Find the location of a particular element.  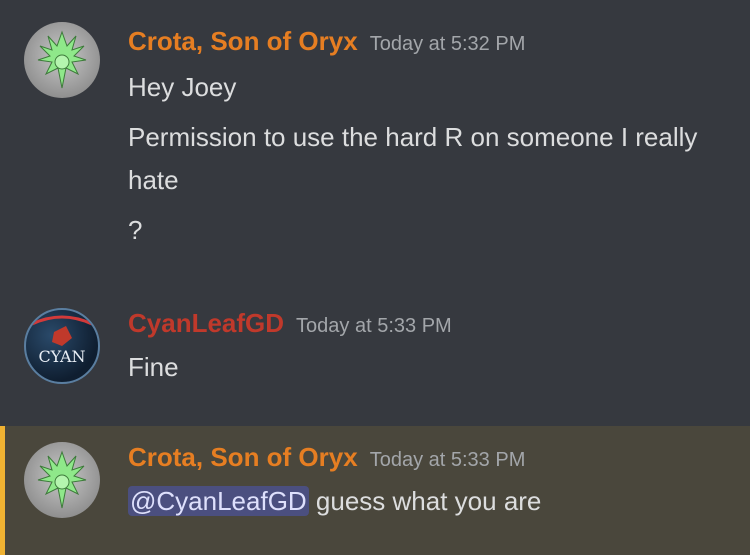

message-text: ? is located at coordinates (135, 230).